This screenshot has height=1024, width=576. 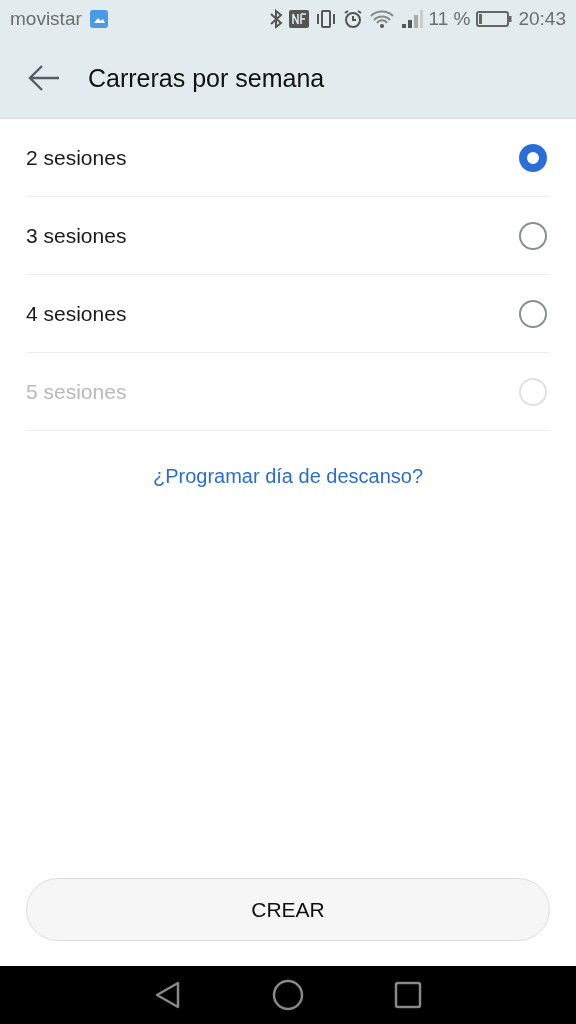 I want to click on battery-icon, so click(x=494, y=19).